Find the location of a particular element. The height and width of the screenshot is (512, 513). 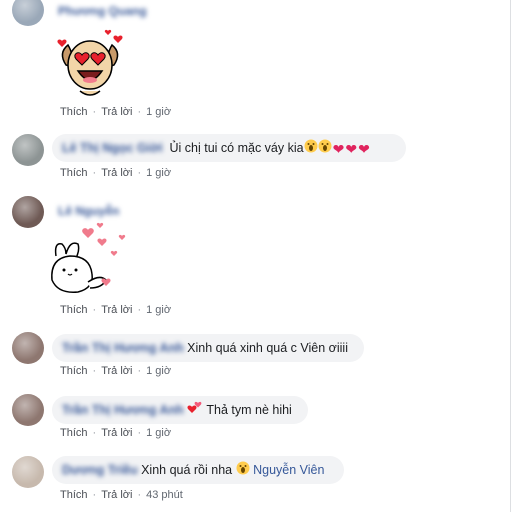

commenter-name: Dương Triều is located at coordinates (100, 470).